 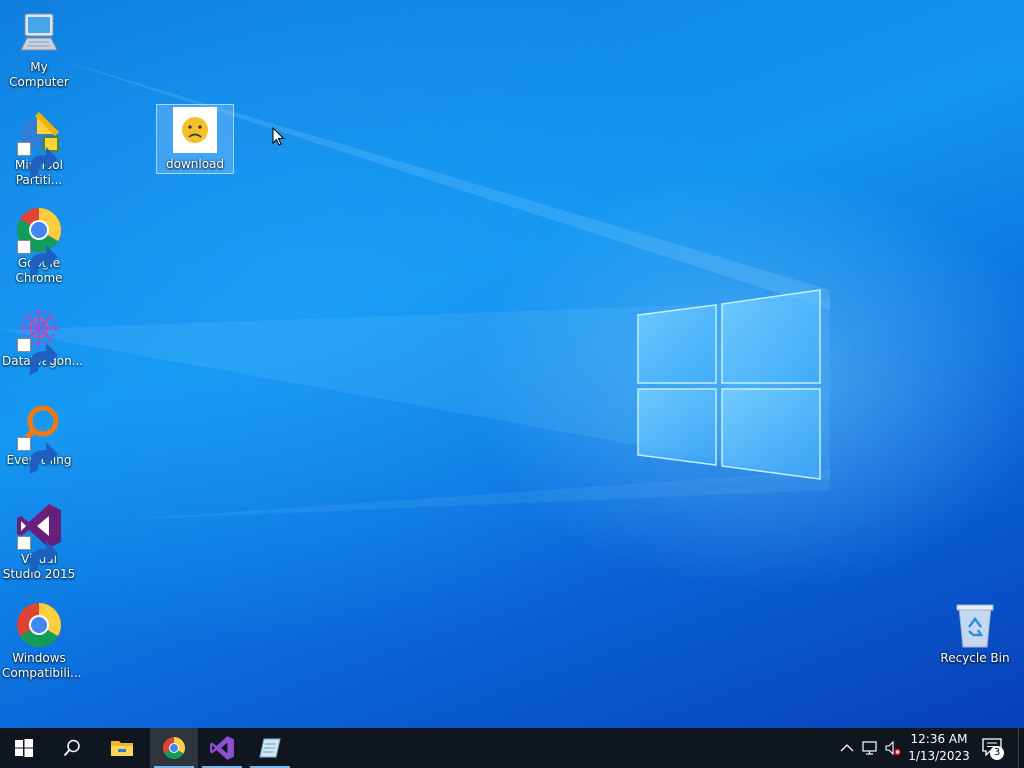 What do you see at coordinates (39, 74) in the screenshot?
I see `desktop-icon-label: My Computer` at bounding box center [39, 74].